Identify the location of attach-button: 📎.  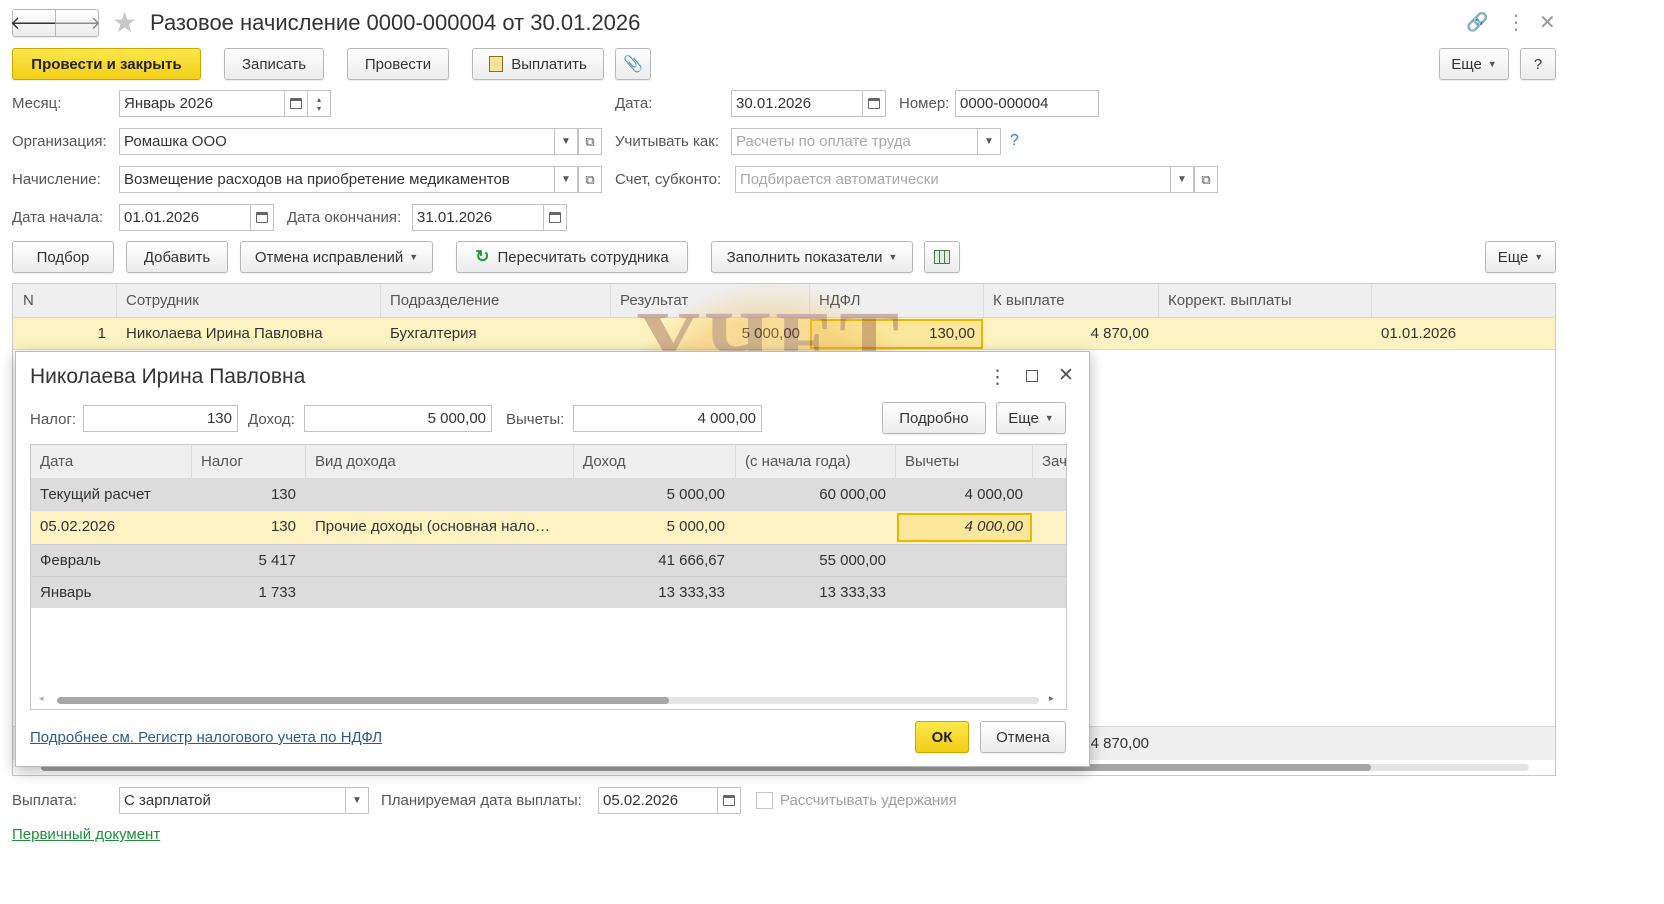
(633, 64).